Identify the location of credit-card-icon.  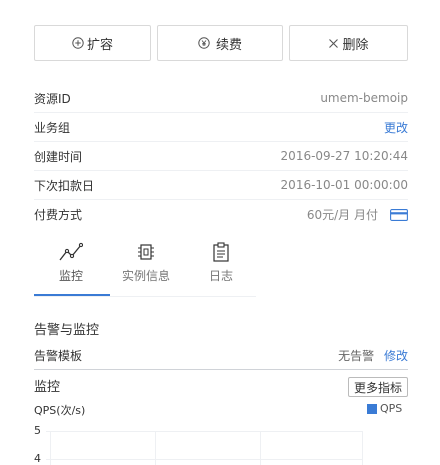
(399, 214).